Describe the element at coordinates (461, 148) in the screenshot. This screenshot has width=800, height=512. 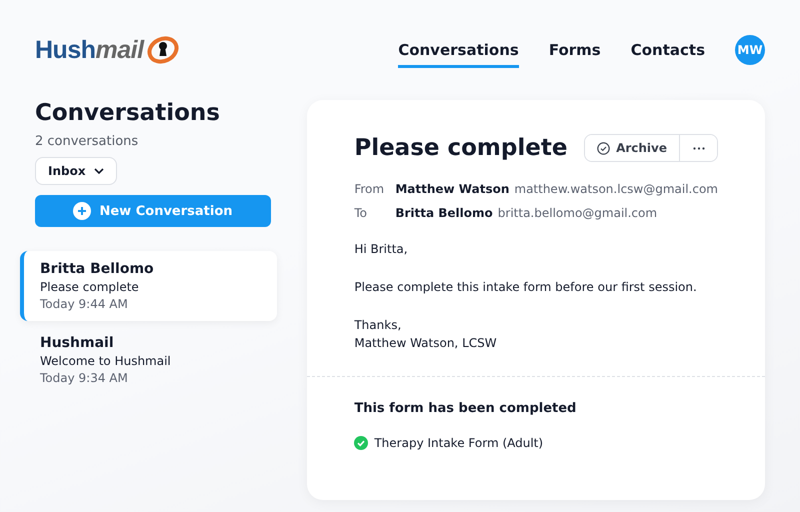
I see `message-subject: Please complete` at that location.